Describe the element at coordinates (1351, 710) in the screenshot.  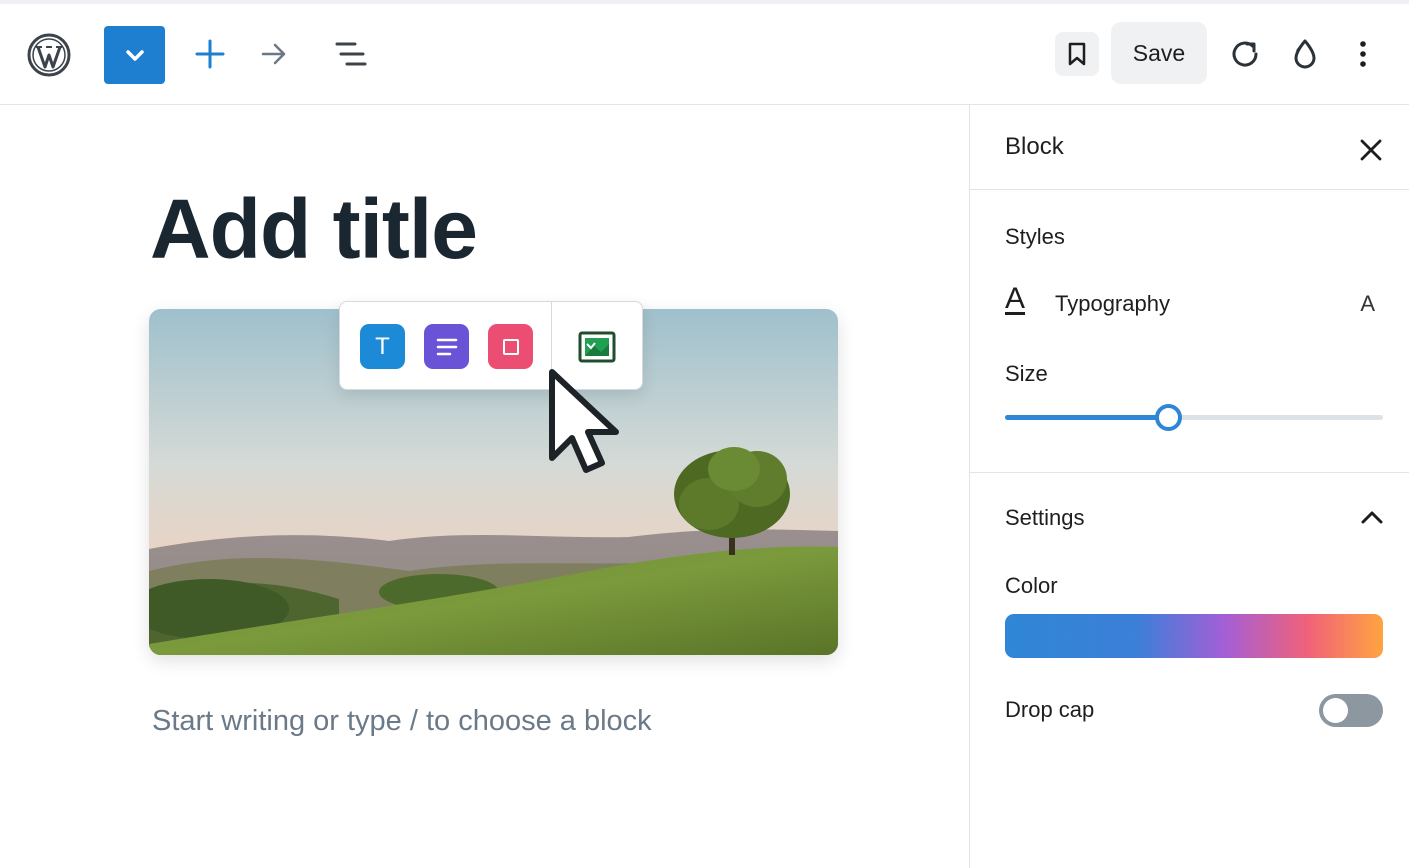
I see `drop-cap-toggle` at that location.